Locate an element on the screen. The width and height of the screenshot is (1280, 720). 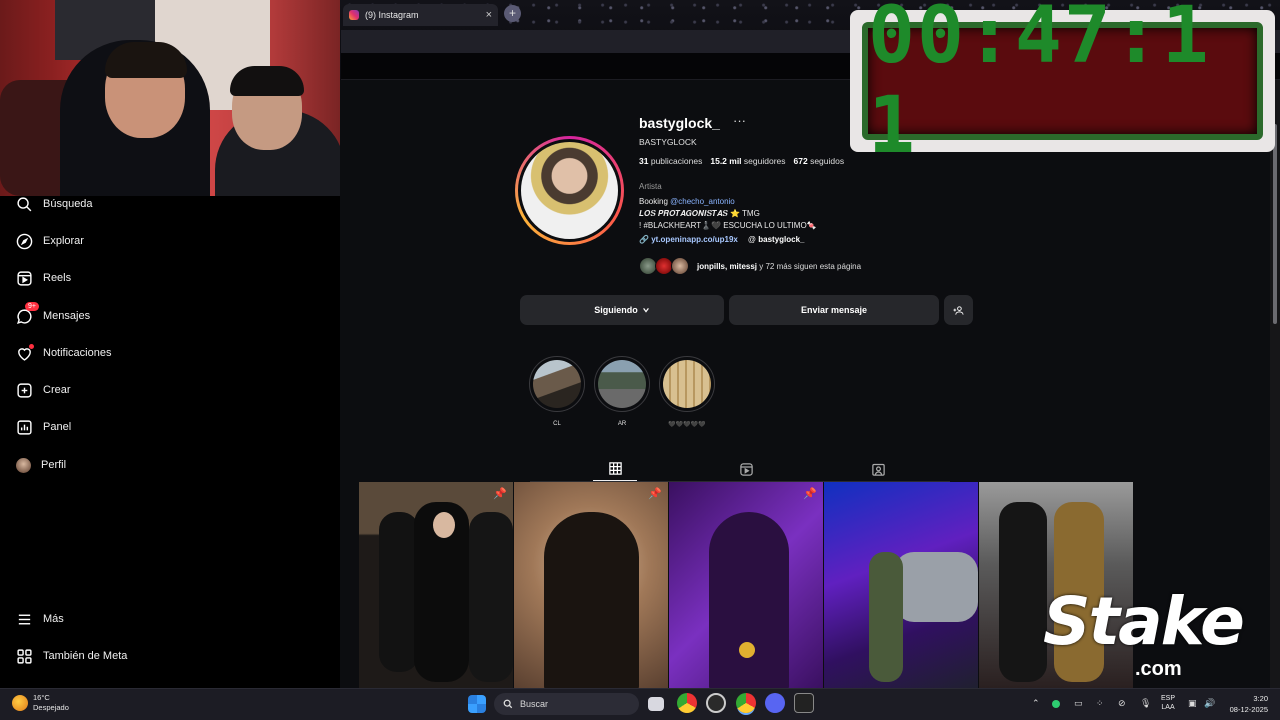
windows-start-icon is located at coordinates (477, 704).